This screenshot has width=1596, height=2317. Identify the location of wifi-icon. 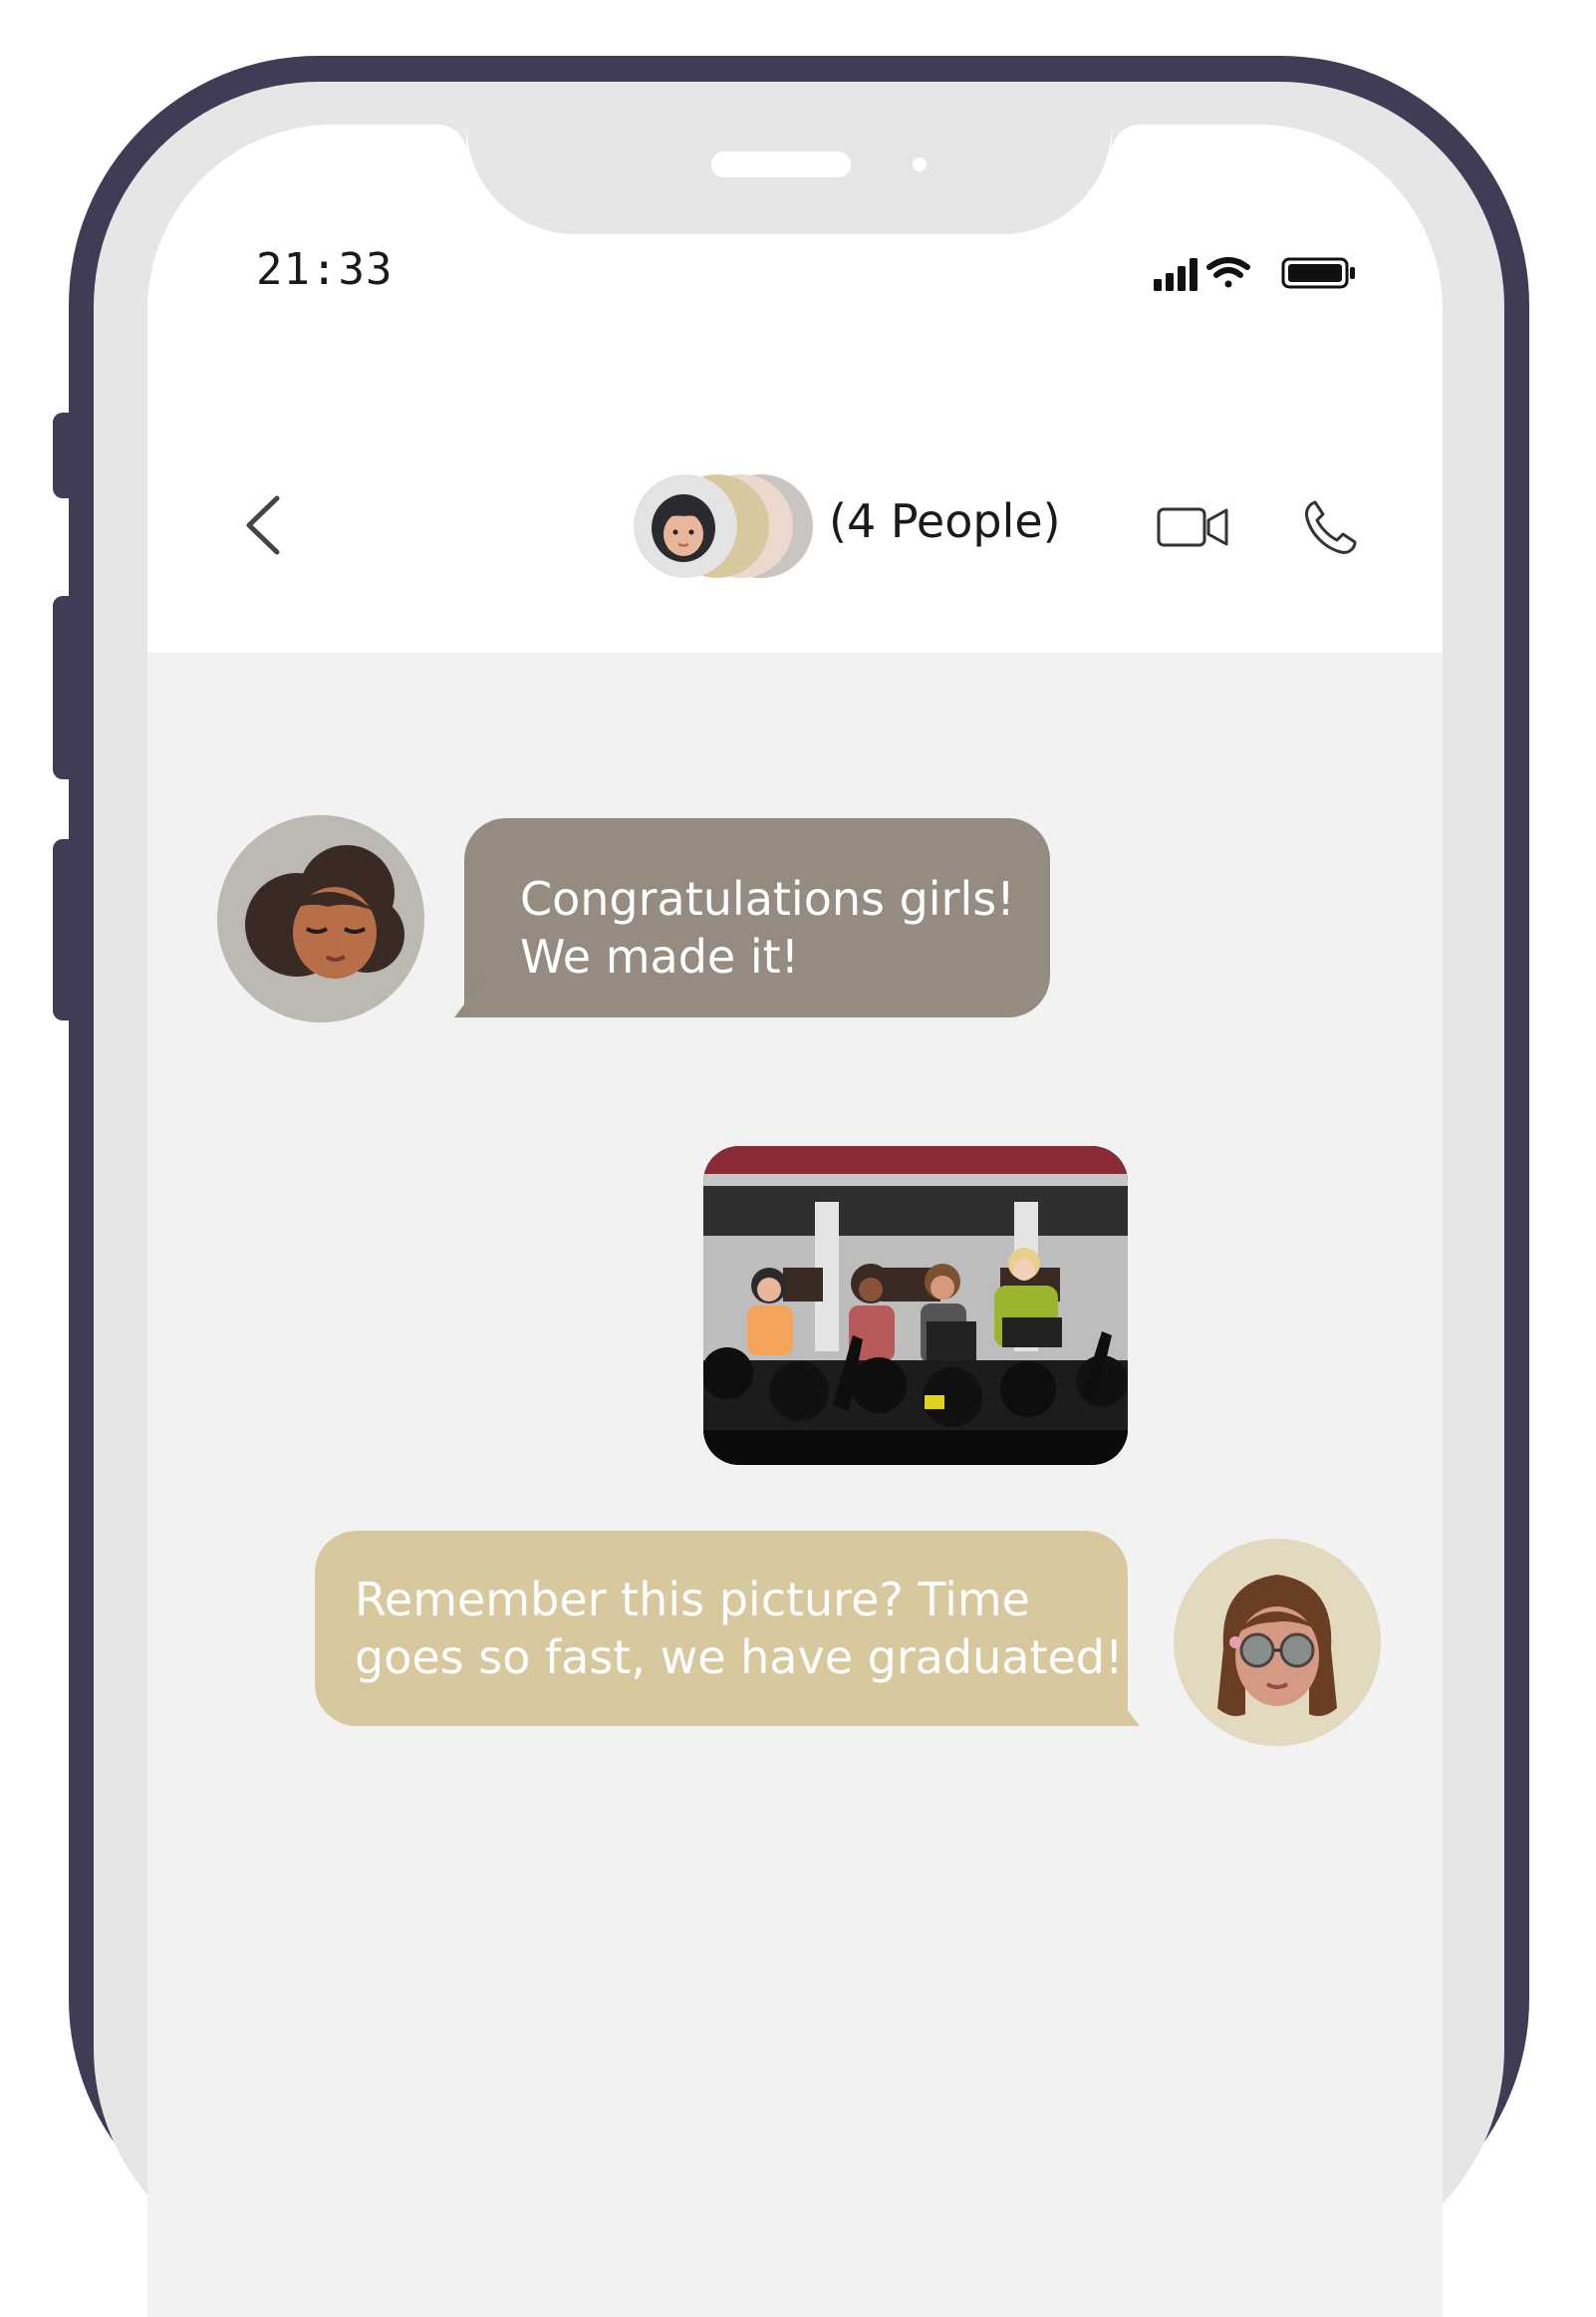
(1228, 272).